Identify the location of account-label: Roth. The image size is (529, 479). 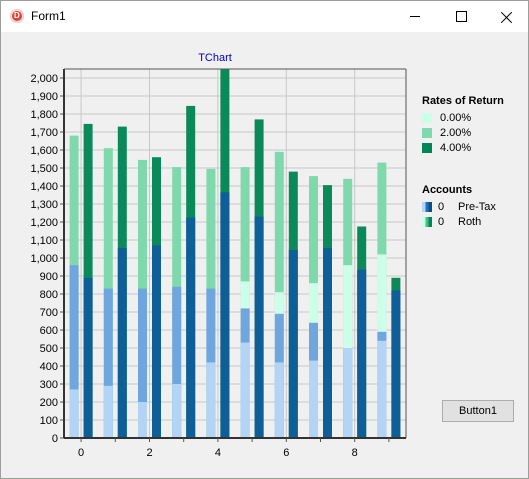
(470, 221).